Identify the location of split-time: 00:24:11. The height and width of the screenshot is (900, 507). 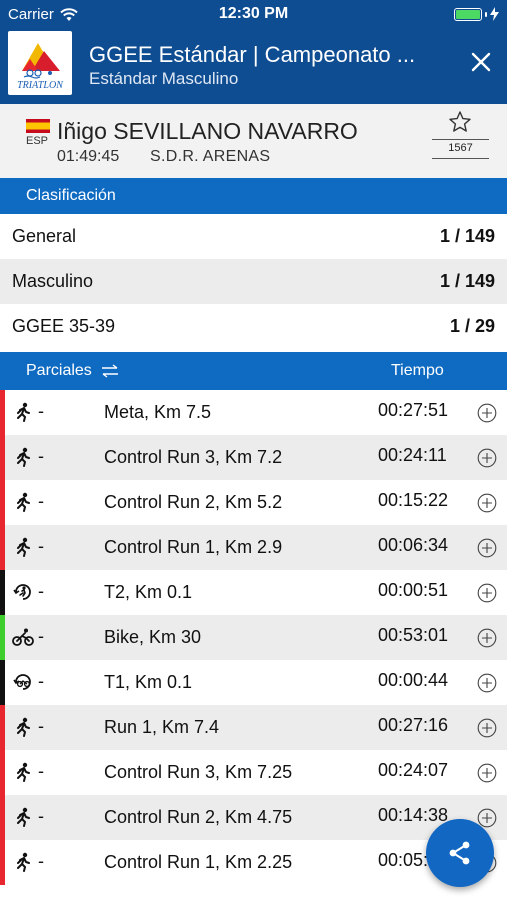
(412, 455).